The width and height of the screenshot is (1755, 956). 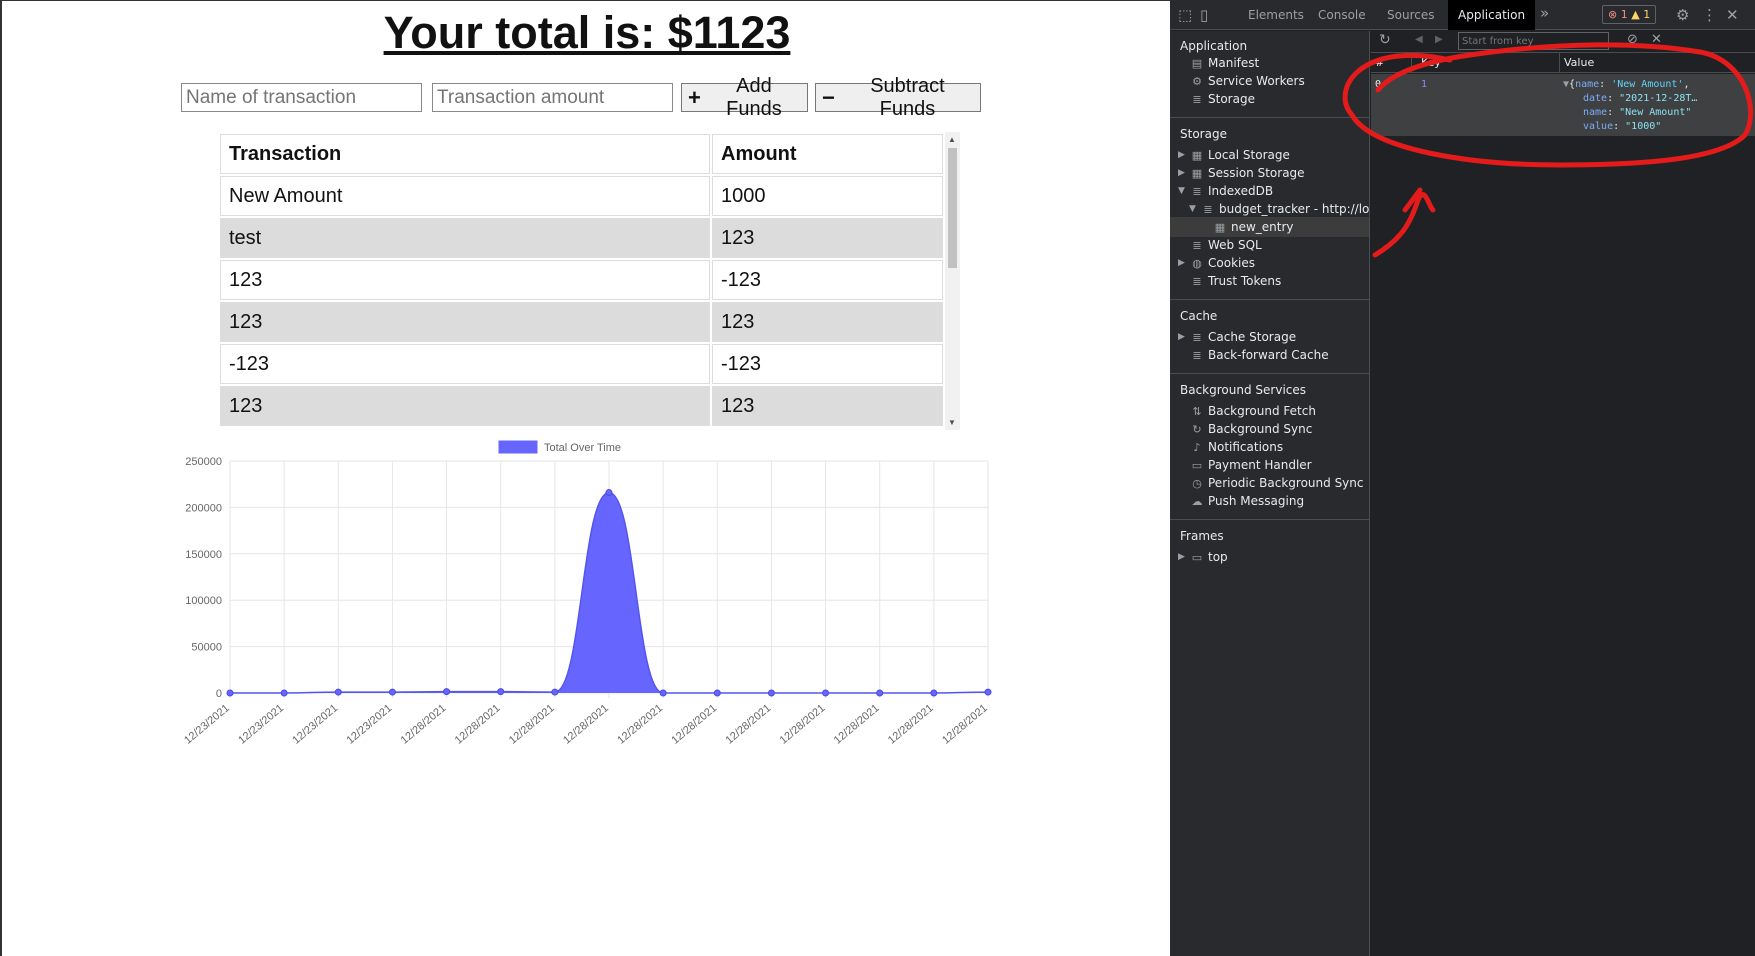 I want to click on col-key-header: Key, so click(x=1431, y=62).